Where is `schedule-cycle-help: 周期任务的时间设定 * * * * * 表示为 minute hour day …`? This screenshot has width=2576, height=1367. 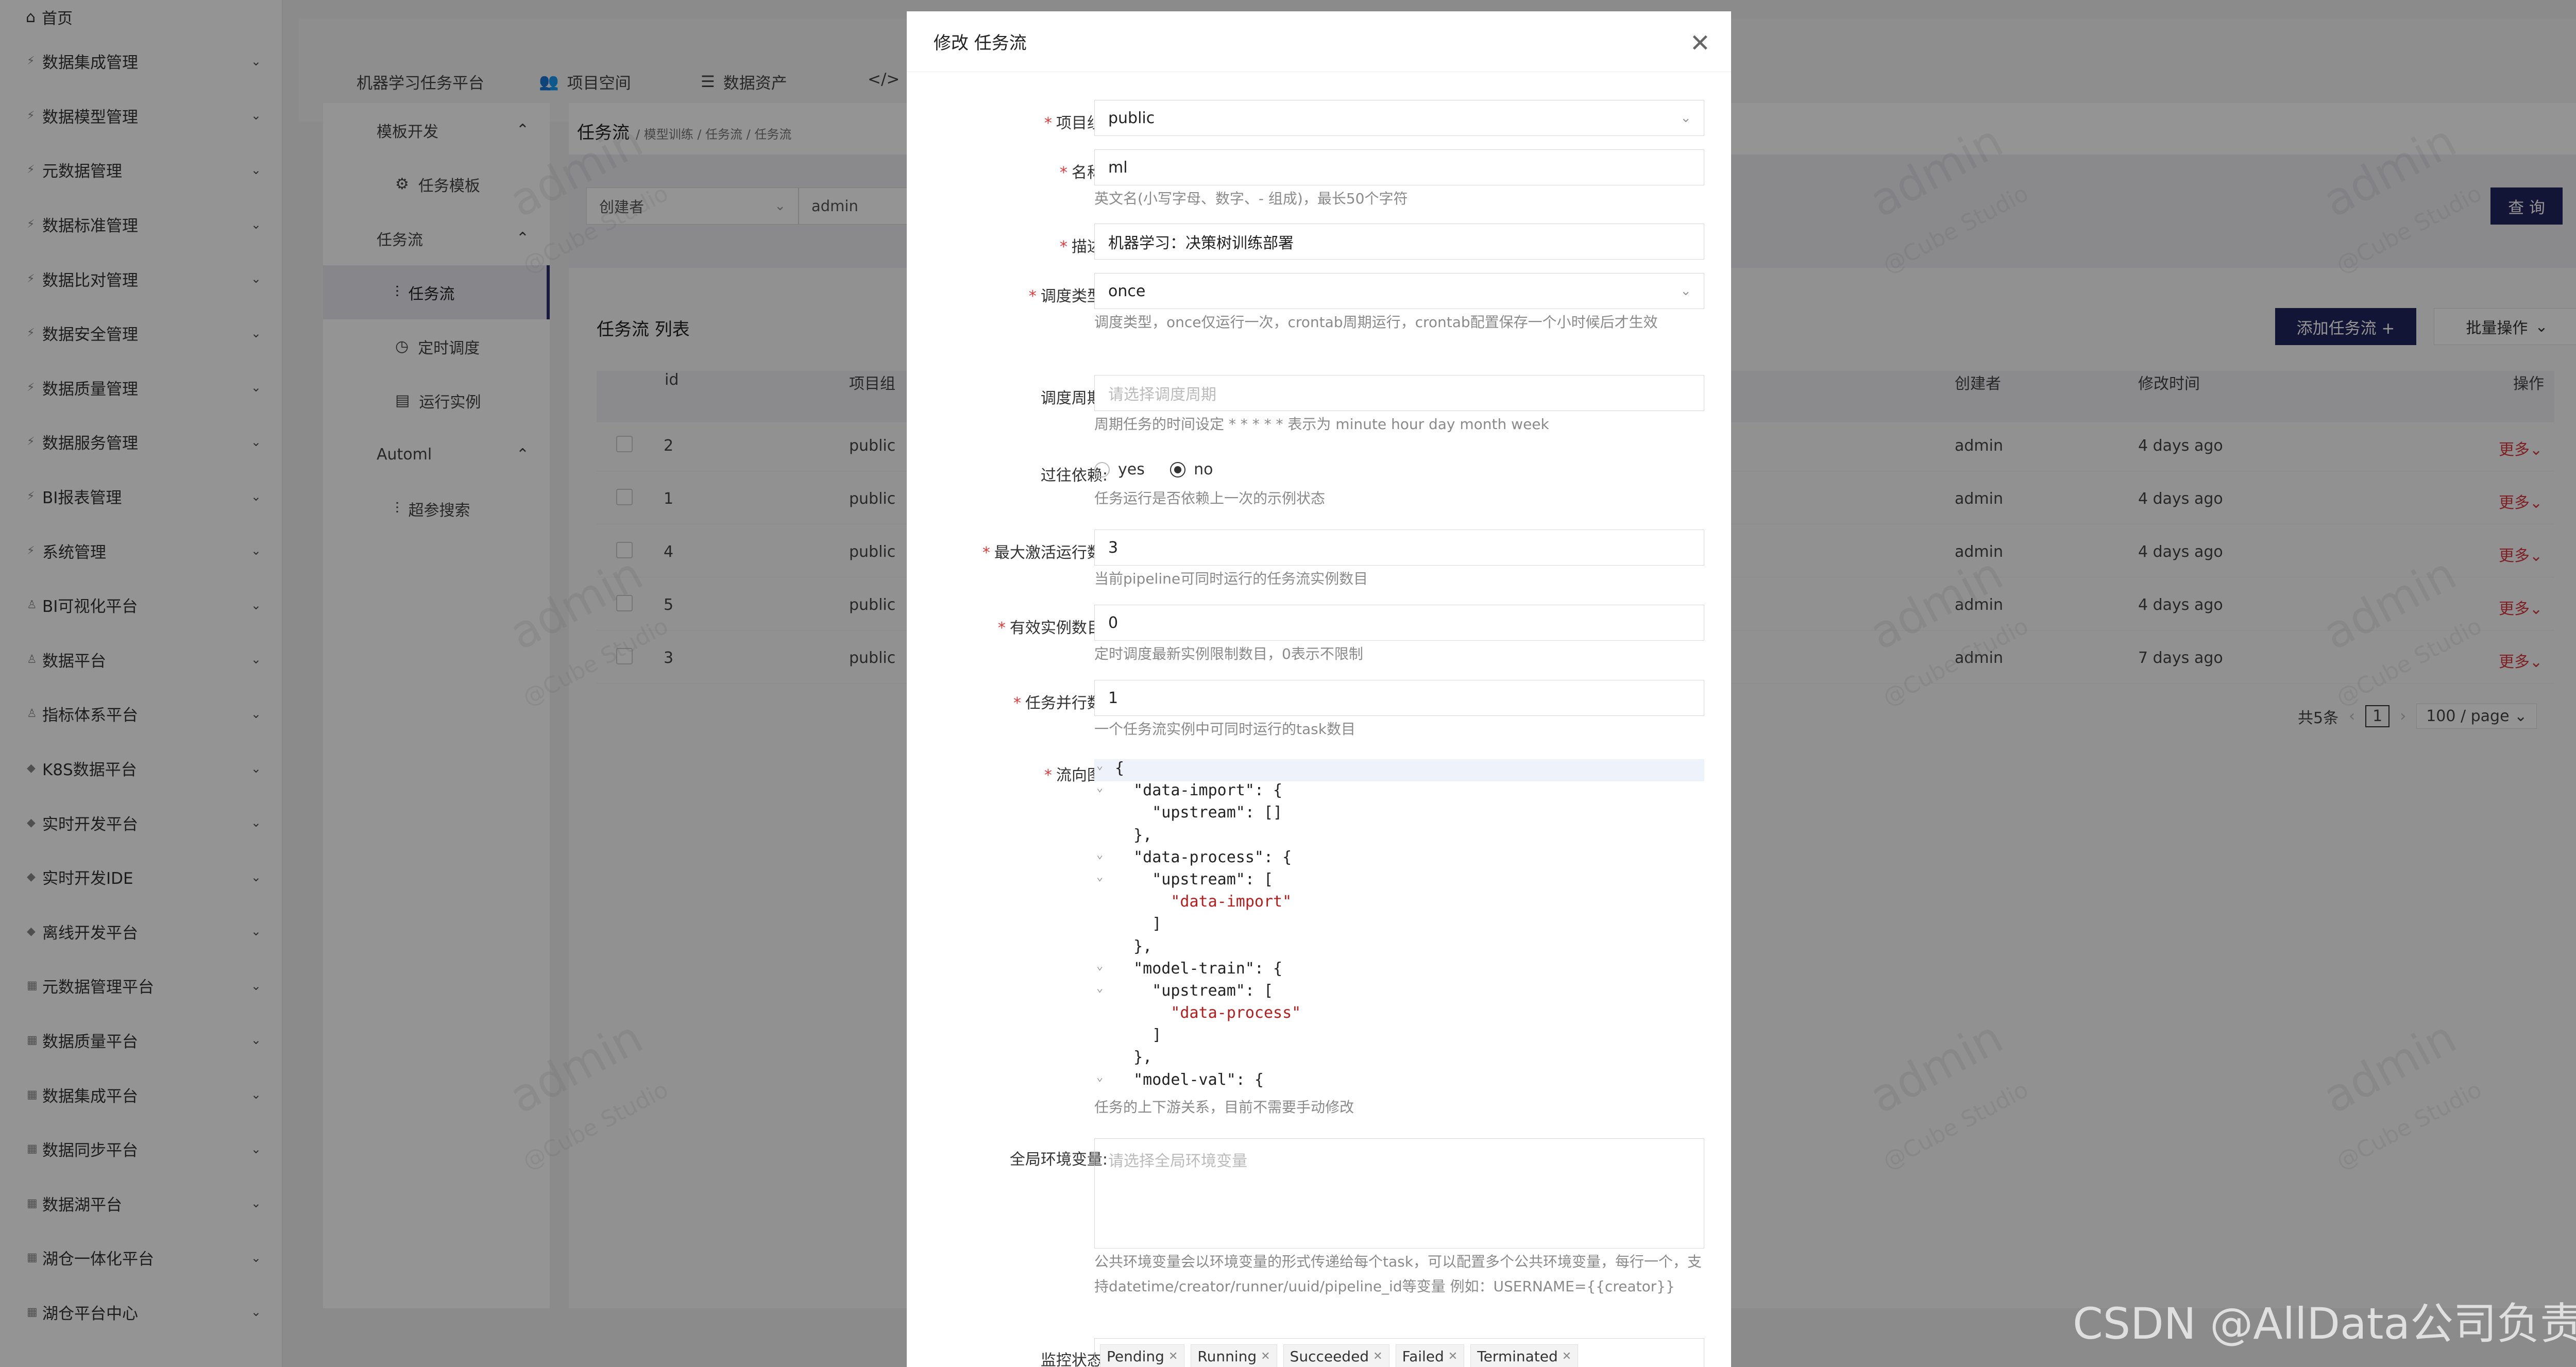
schedule-cycle-help: 周期任务的时间设定 * * * * * 表示为 minute hour day … is located at coordinates (1321, 425).